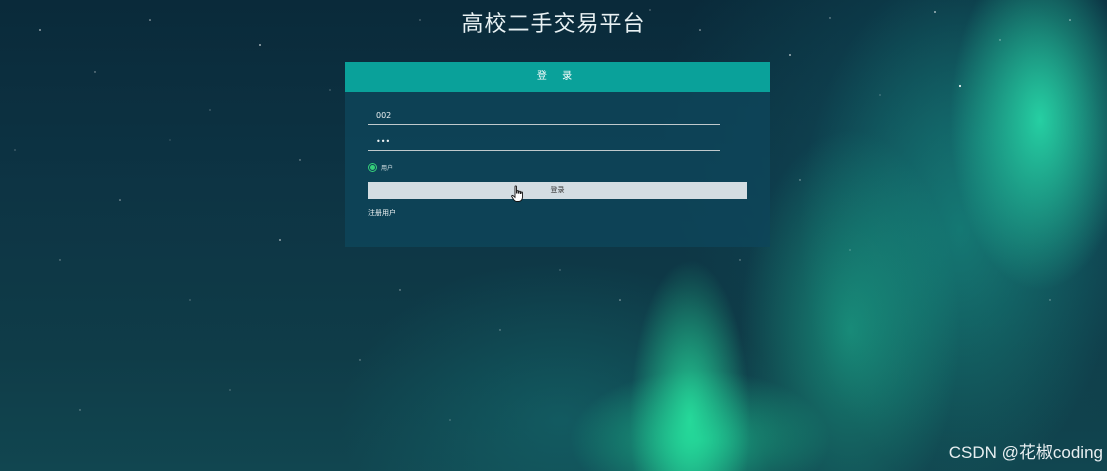 The height and width of the screenshot is (471, 1107). What do you see at coordinates (544, 116) in the screenshot?
I see `username-input: 002` at bounding box center [544, 116].